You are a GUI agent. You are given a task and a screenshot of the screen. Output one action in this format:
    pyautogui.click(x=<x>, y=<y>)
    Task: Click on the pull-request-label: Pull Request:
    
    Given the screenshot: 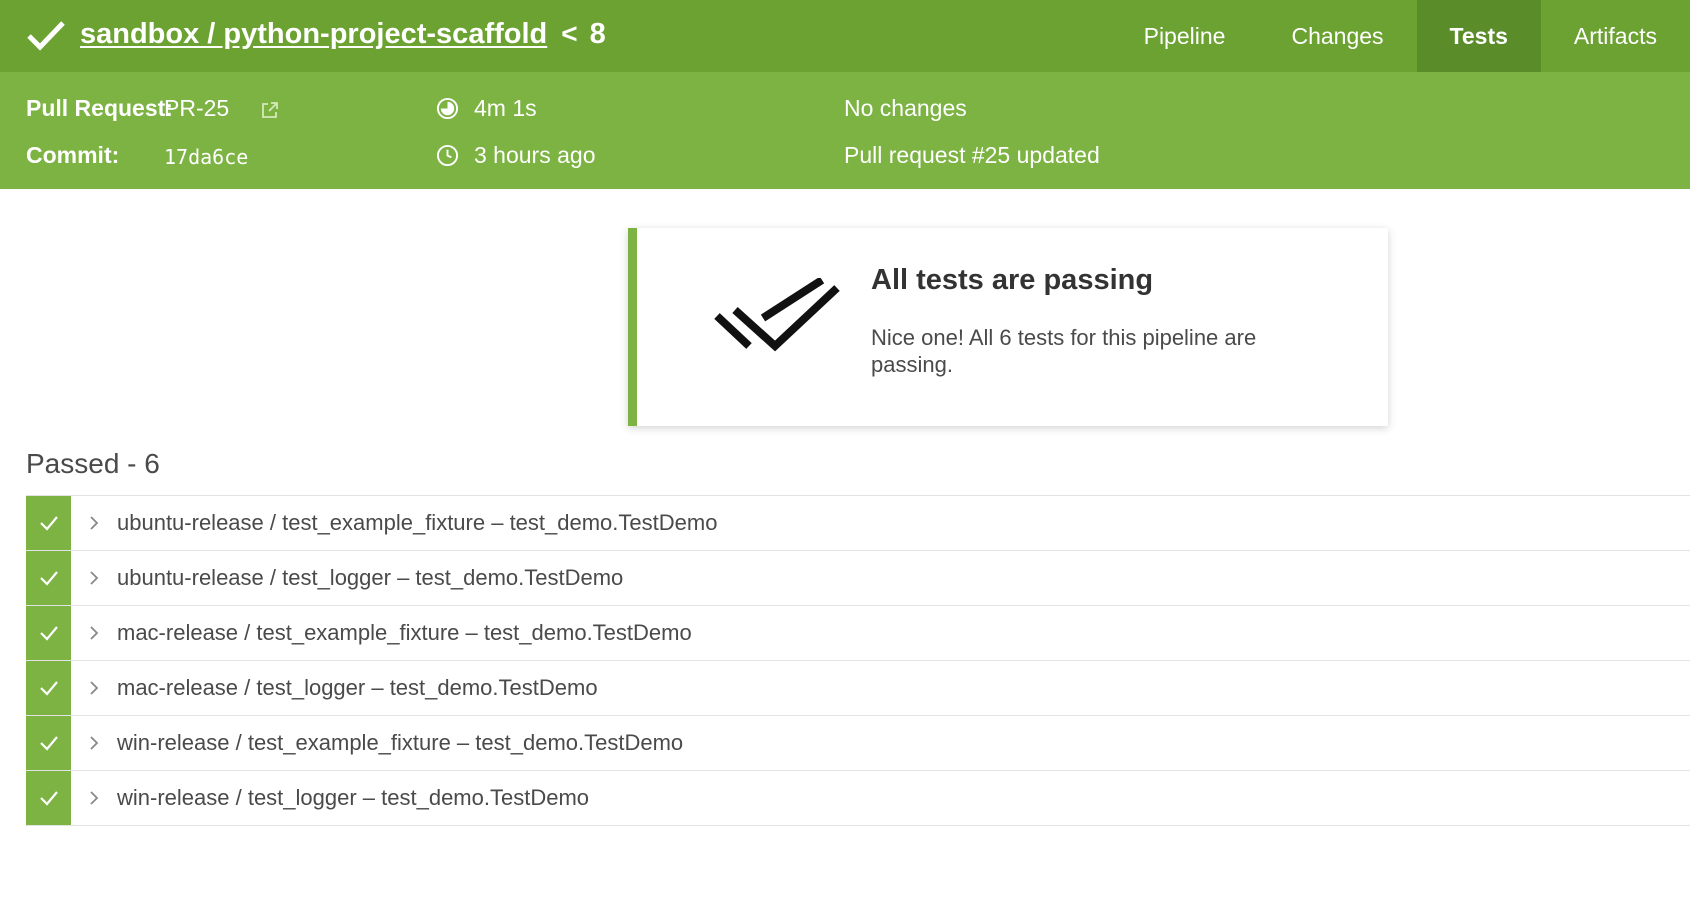 What is the action you would take?
    pyautogui.click(x=99, y=108)
    